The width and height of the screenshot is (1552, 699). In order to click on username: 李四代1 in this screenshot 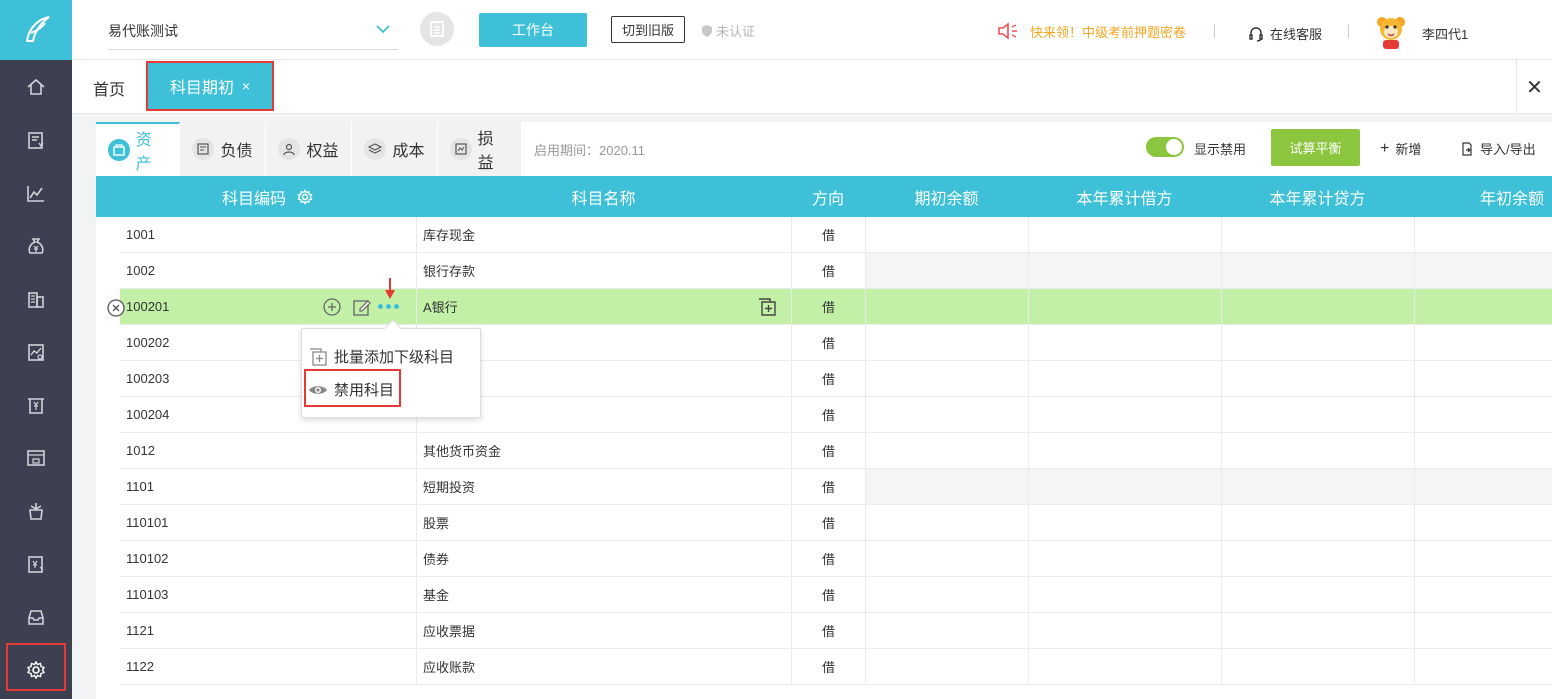, I will do `click(1445, 33)`.